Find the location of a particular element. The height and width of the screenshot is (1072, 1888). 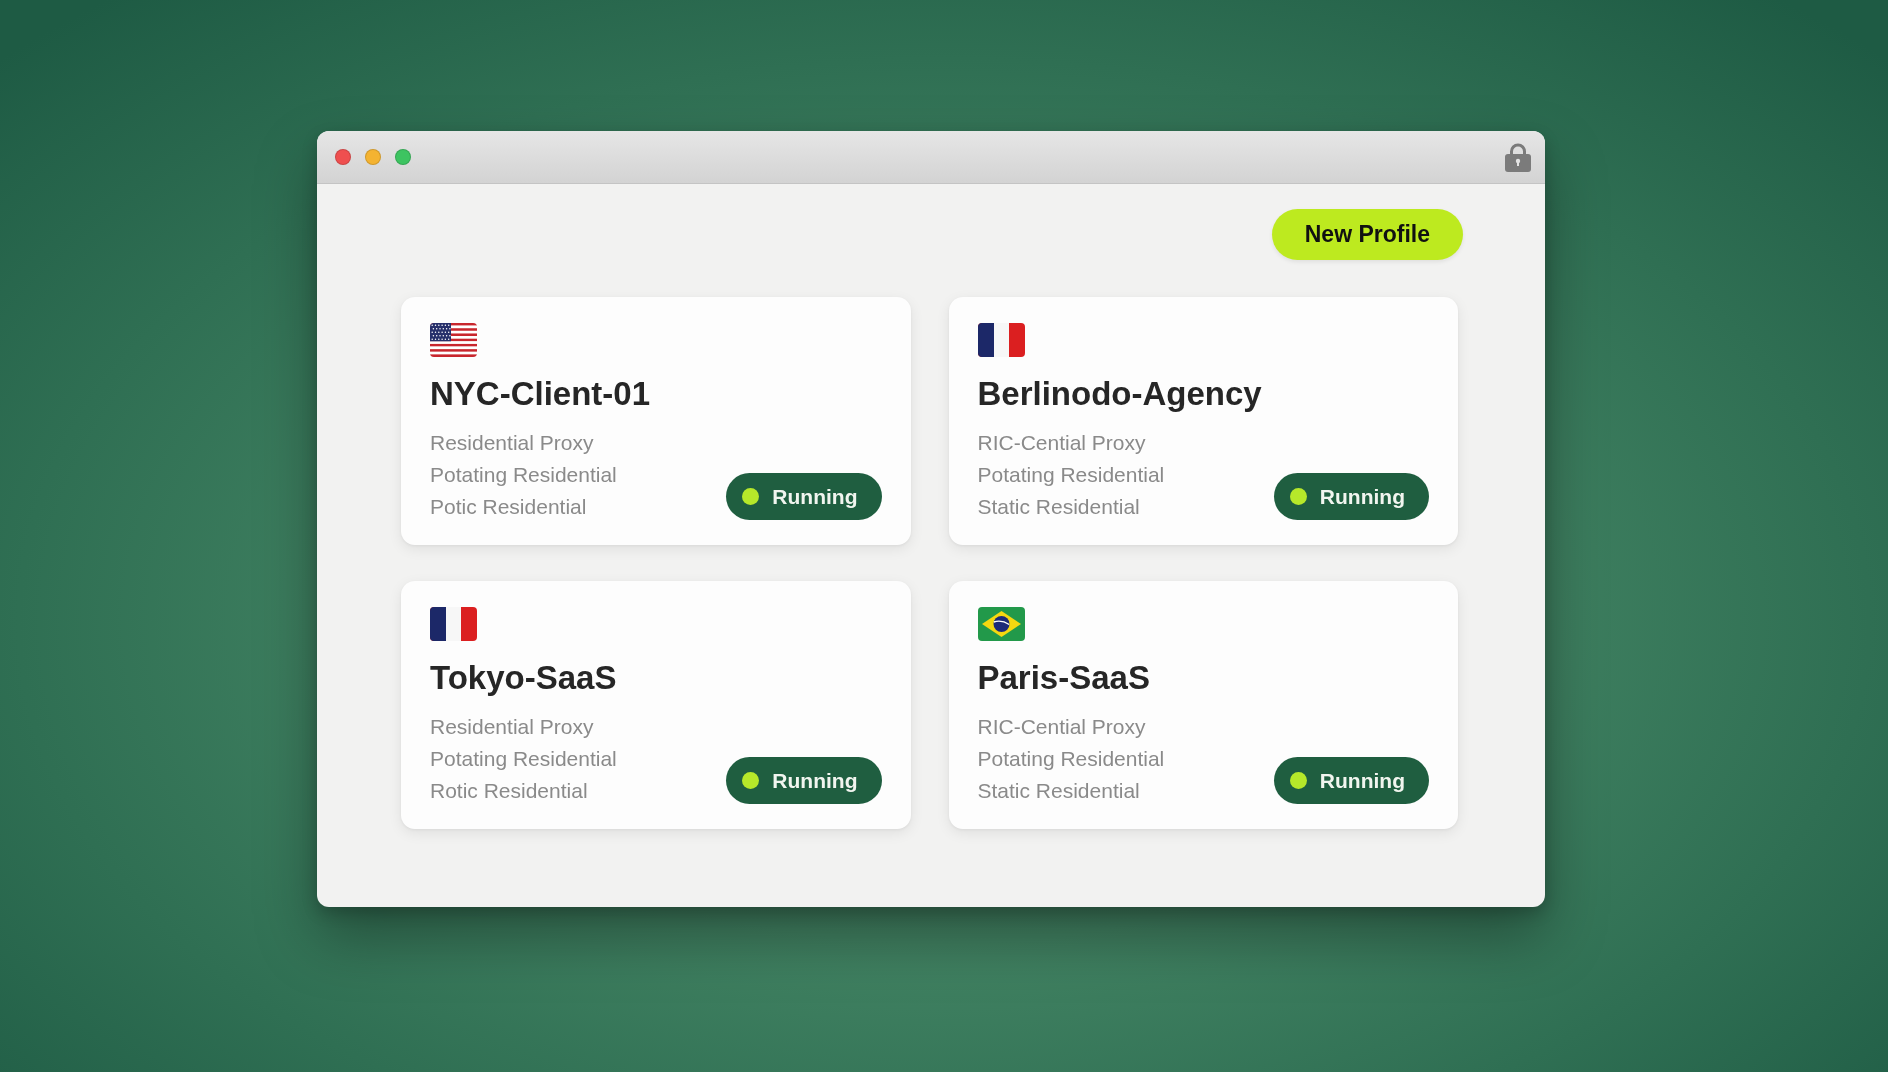

detail-text: Rotic Residential is located at coordinates (509, 791).